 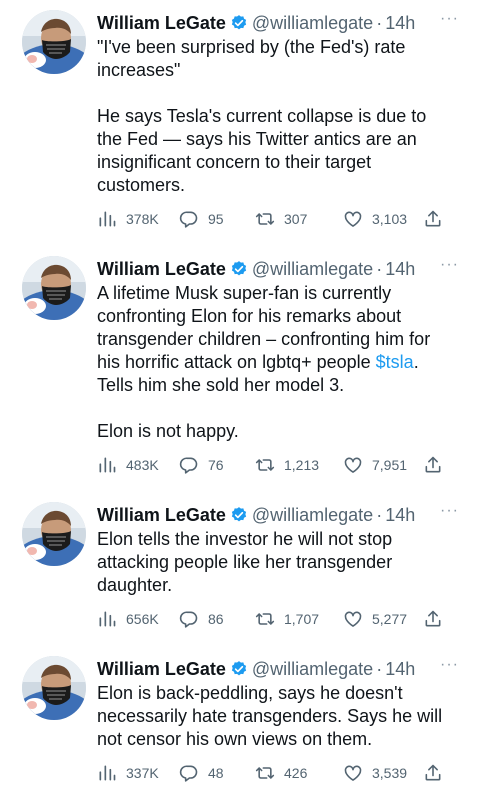 I want to click on retweet-count: 307, so click(x=296, y=219).